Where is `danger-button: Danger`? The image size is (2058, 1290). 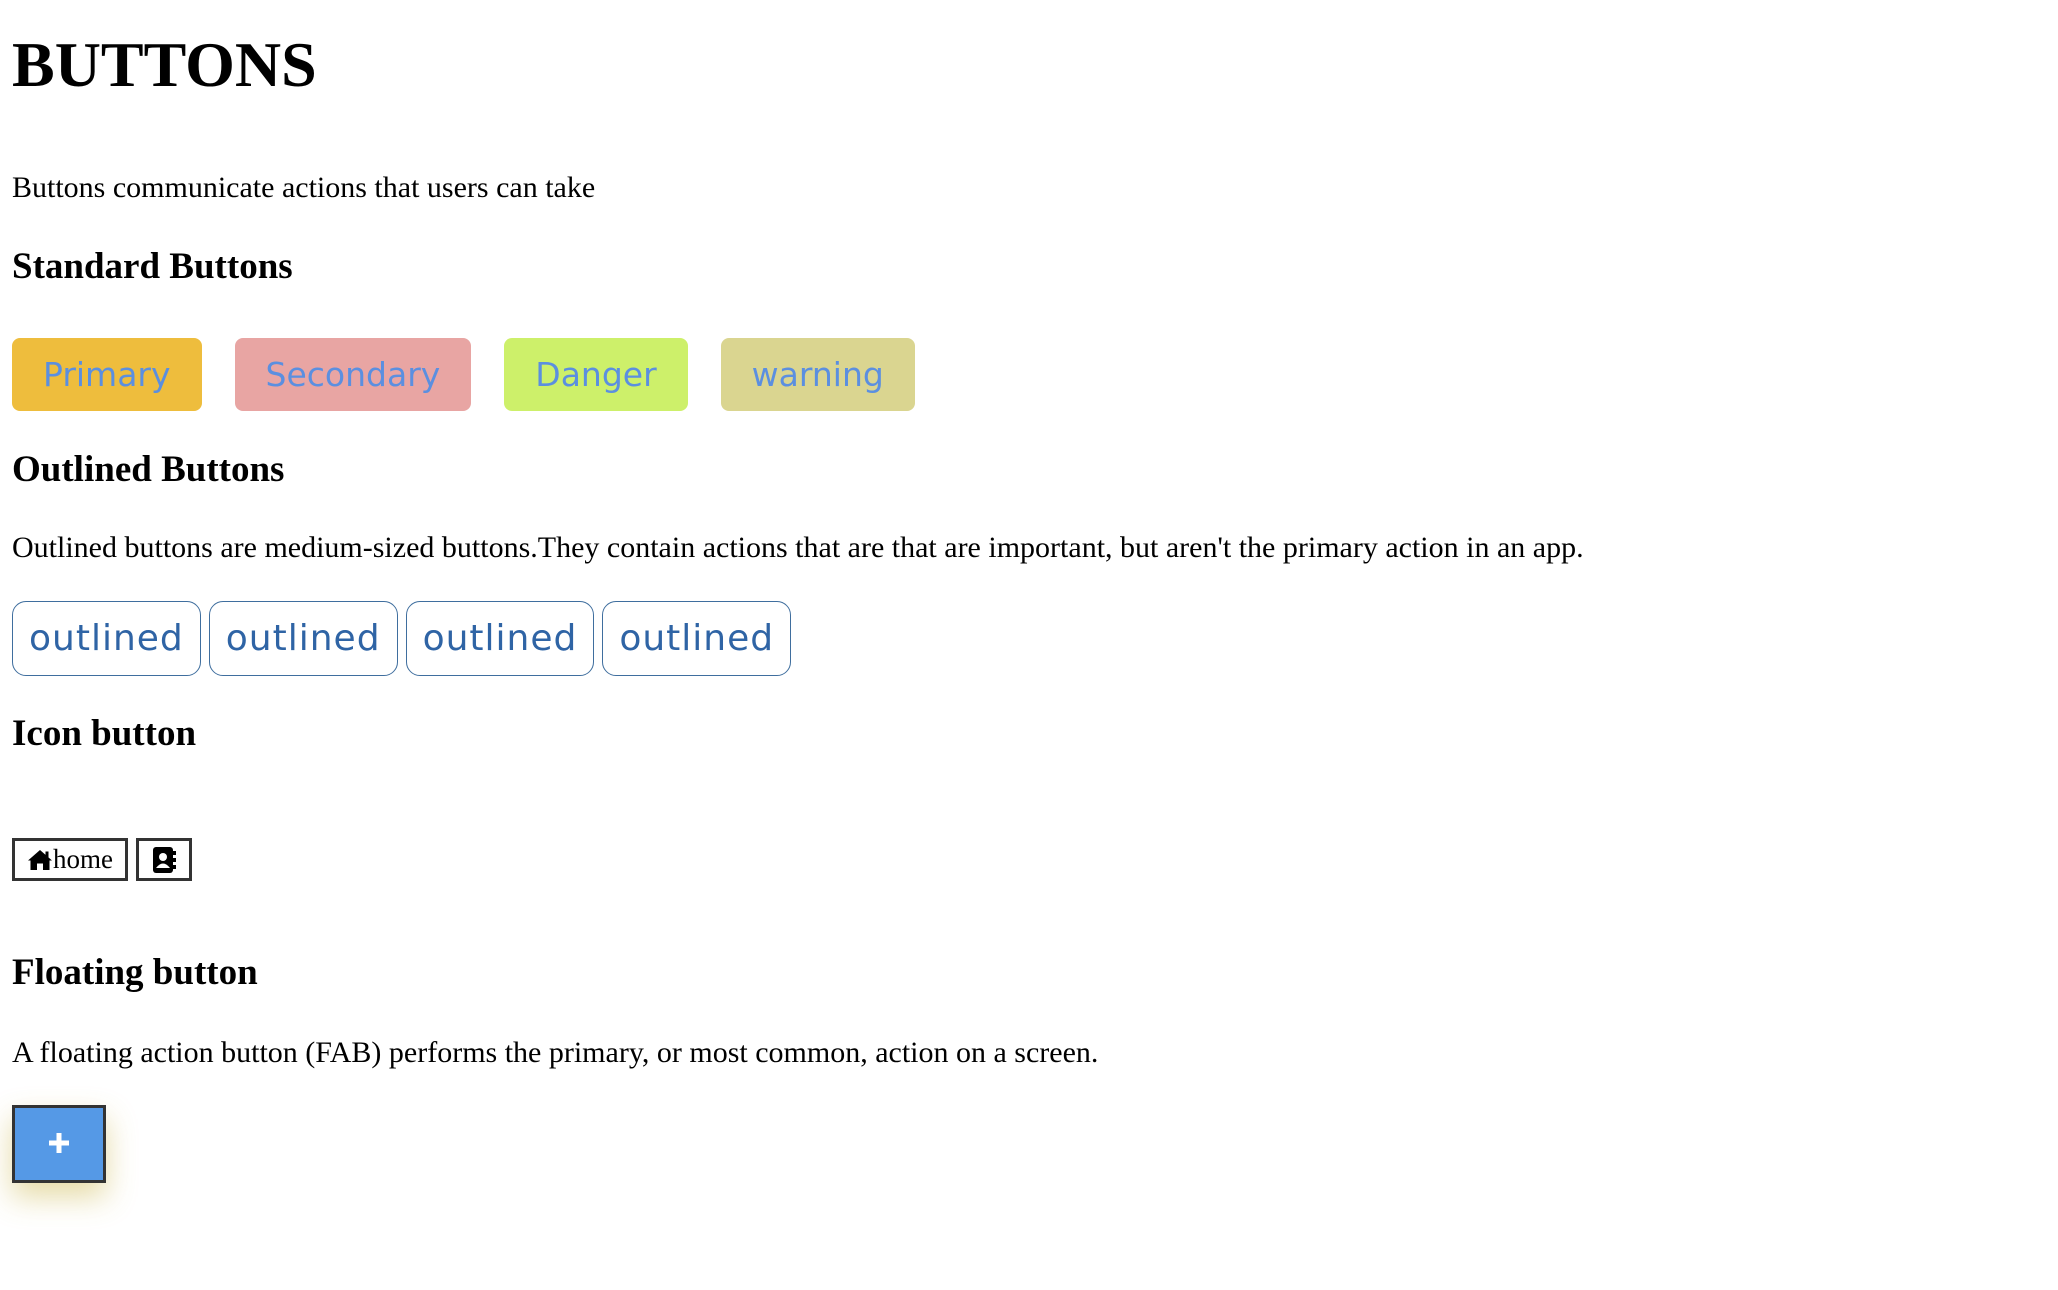 danger-button: Danger is located at coordinates (596, 374).